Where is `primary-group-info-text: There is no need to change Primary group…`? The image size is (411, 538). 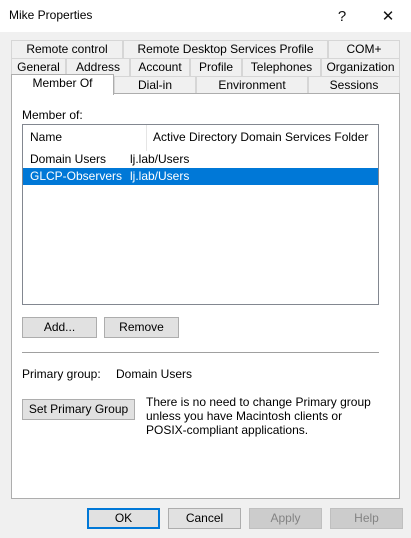 primary-group-info-text: There is no need to change Primary group… is located at coordinates (258, 416).